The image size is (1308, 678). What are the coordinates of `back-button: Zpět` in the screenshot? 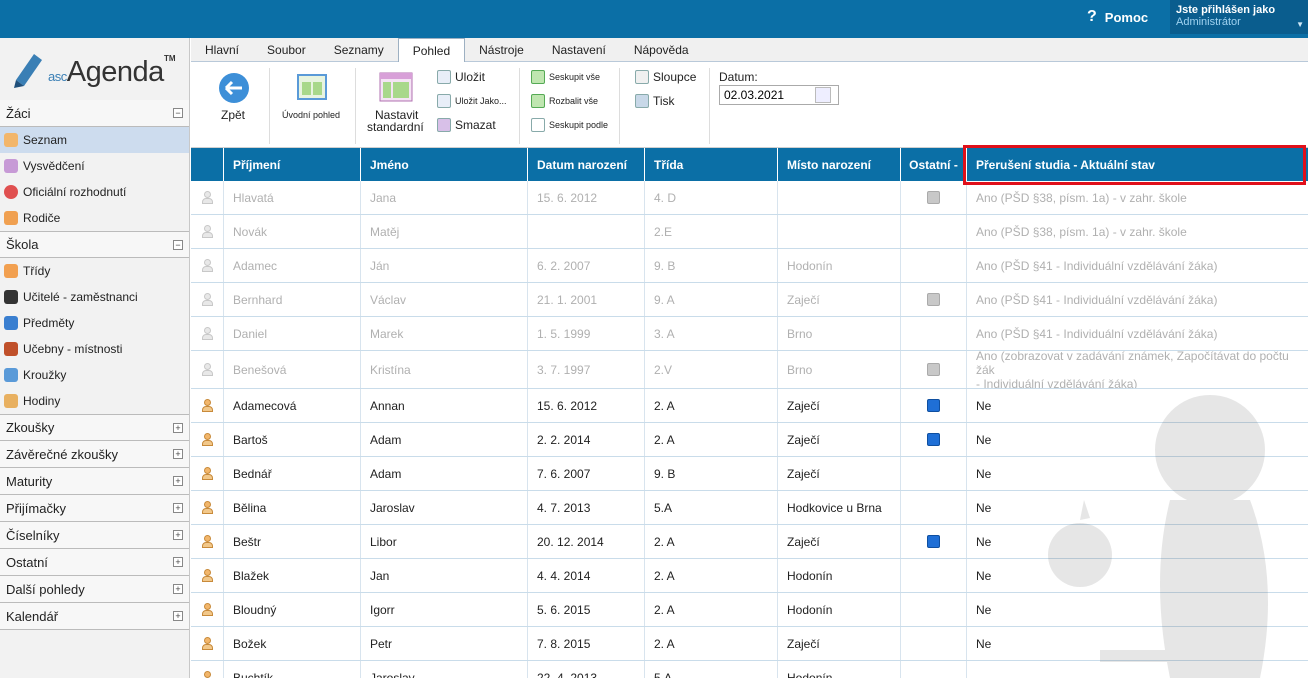 It's located at (234, 102).